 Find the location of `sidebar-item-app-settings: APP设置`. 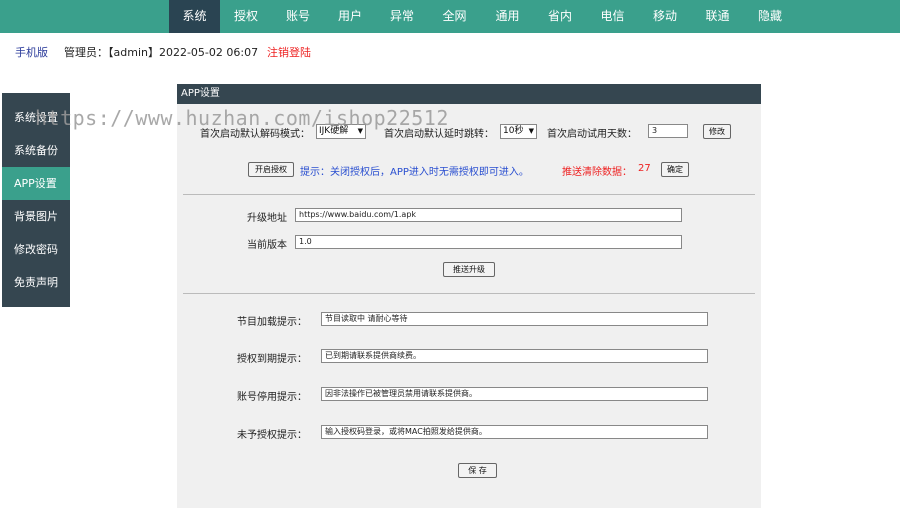

sidebar-item-app-settings: APP设置 is located at coordinates (36, 183).